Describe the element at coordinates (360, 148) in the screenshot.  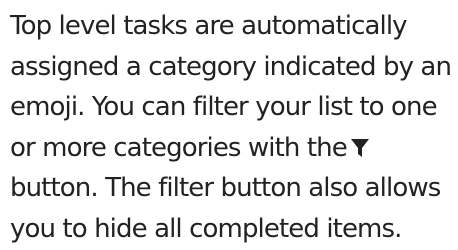
I see `filter-icon` at that location.